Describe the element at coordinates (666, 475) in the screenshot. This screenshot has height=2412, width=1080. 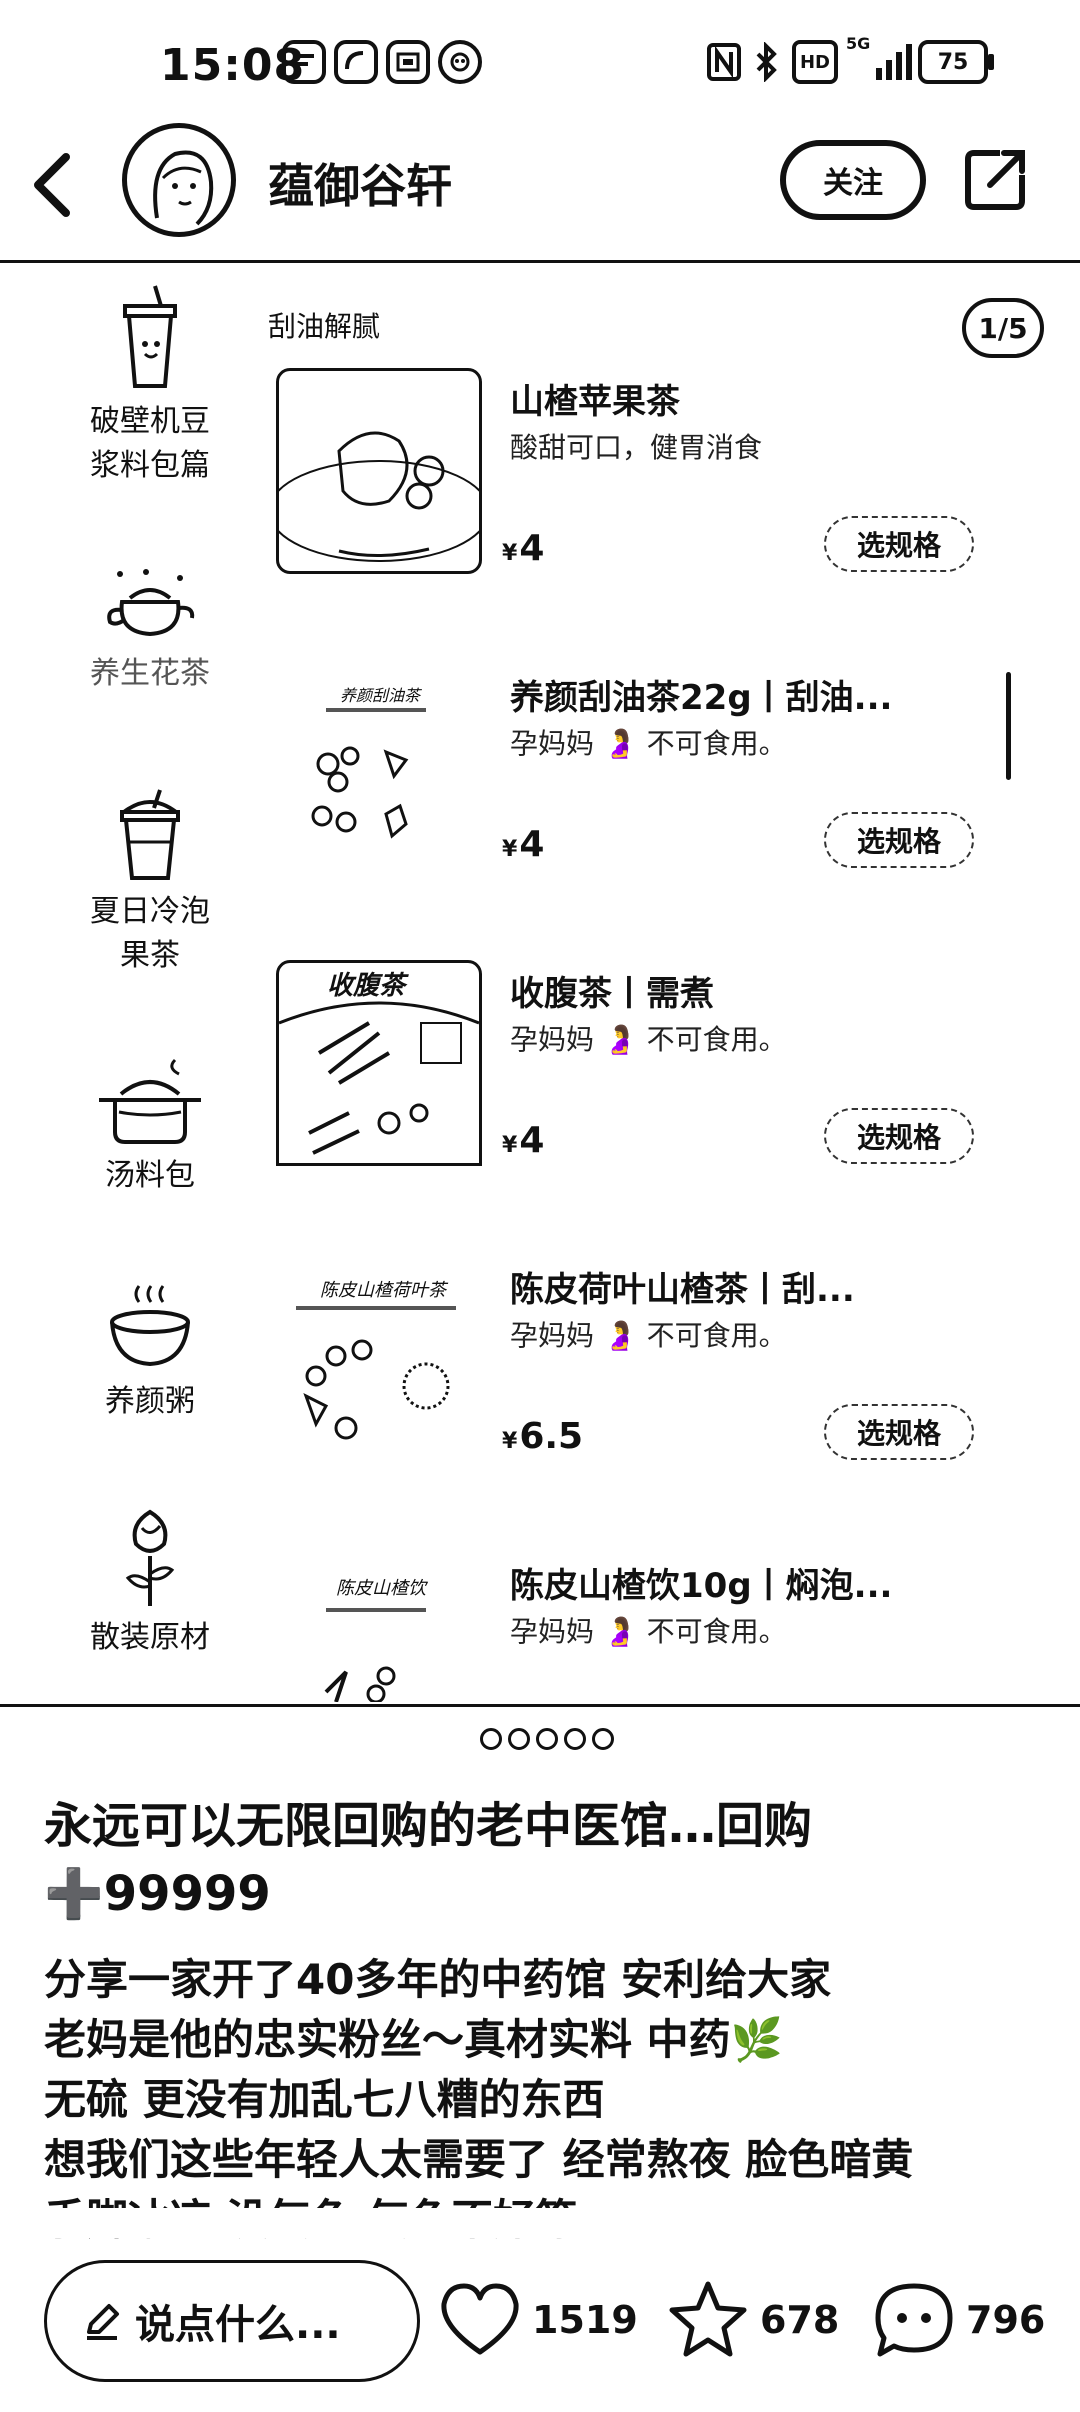
I see `product-item: 山楂苹果茶 酸甜可口，健胃消食 ¥4 选规格` at that location.